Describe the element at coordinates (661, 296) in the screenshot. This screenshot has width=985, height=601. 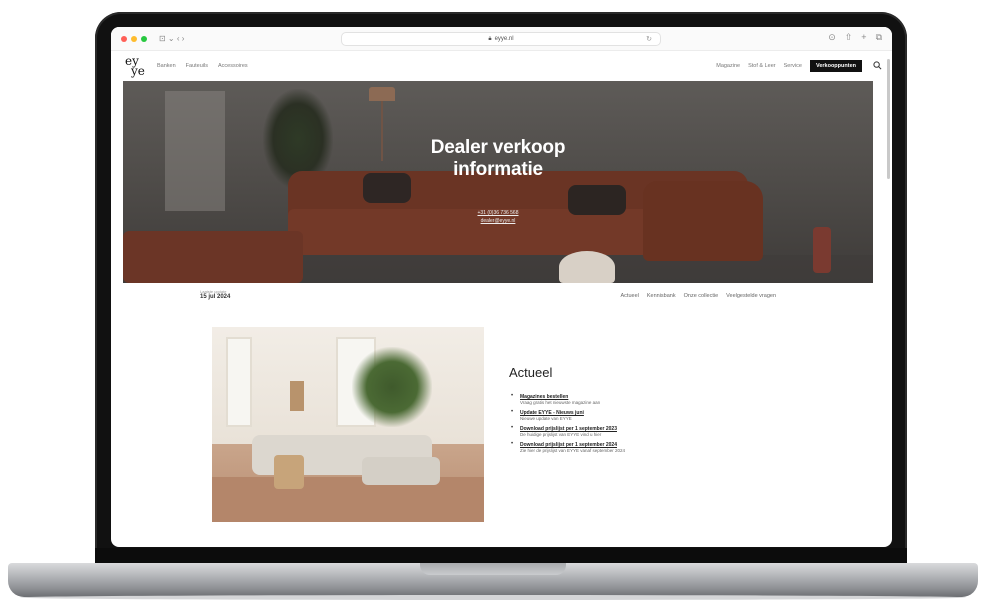
I see `section-link-kennisbank: Kennisbank` at that location.